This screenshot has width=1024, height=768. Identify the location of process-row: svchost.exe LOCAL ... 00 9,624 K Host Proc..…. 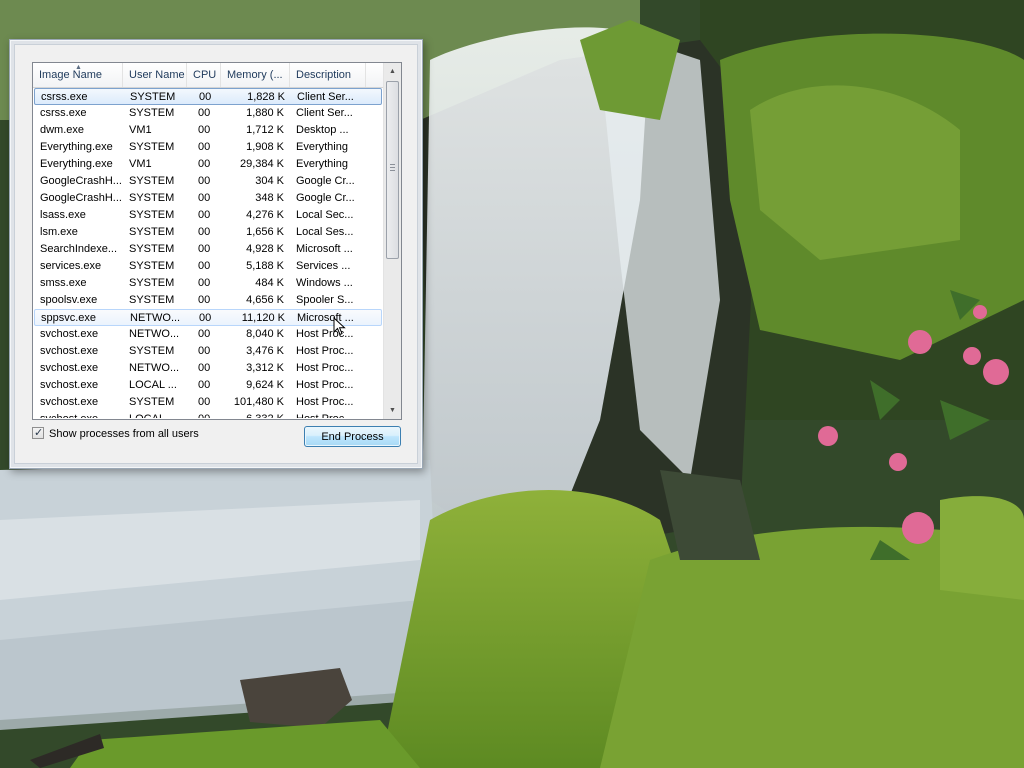
(208, 385).